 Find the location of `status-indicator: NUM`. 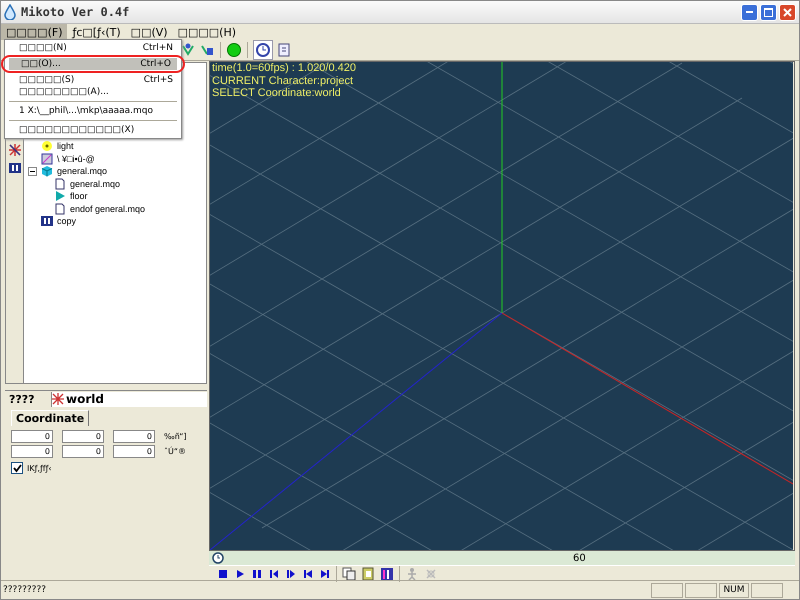

status-indicator: NUM is located at coordinates (734, 590).